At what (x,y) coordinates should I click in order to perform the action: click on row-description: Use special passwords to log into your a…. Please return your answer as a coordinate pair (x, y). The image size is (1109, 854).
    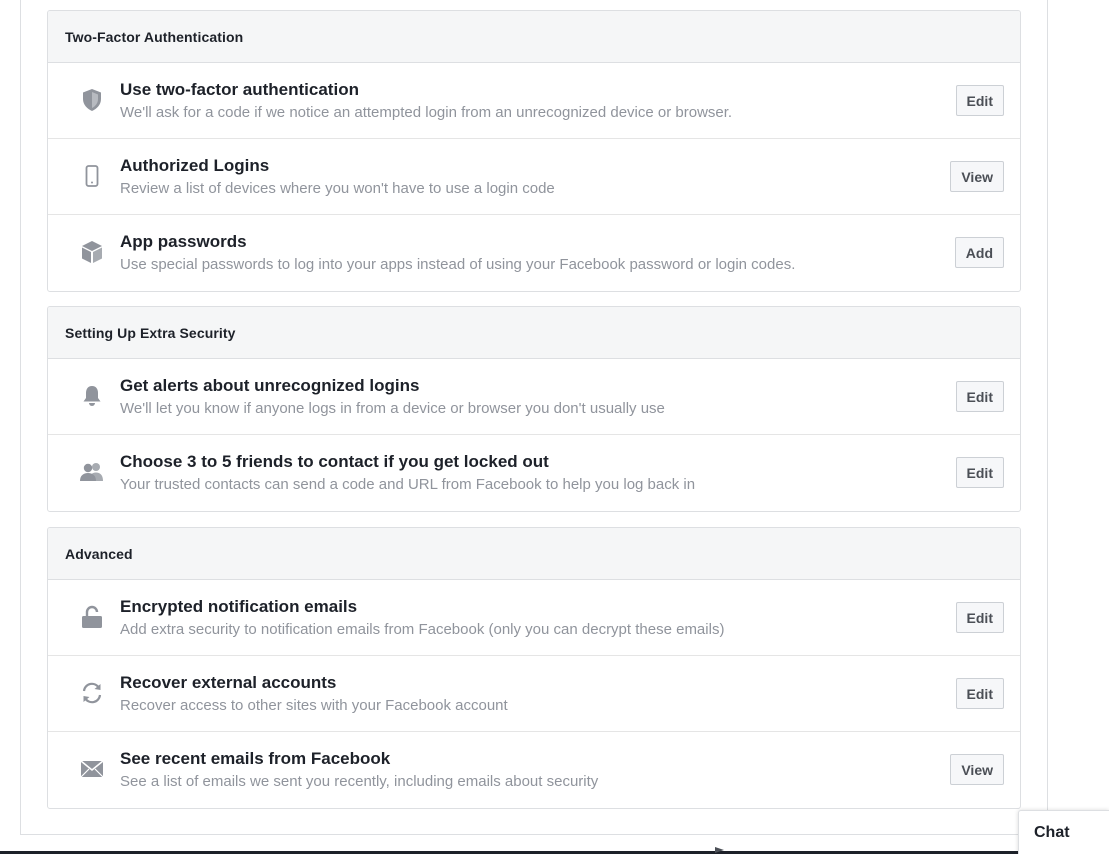
    Looking at the image, I should click on (458, 264).